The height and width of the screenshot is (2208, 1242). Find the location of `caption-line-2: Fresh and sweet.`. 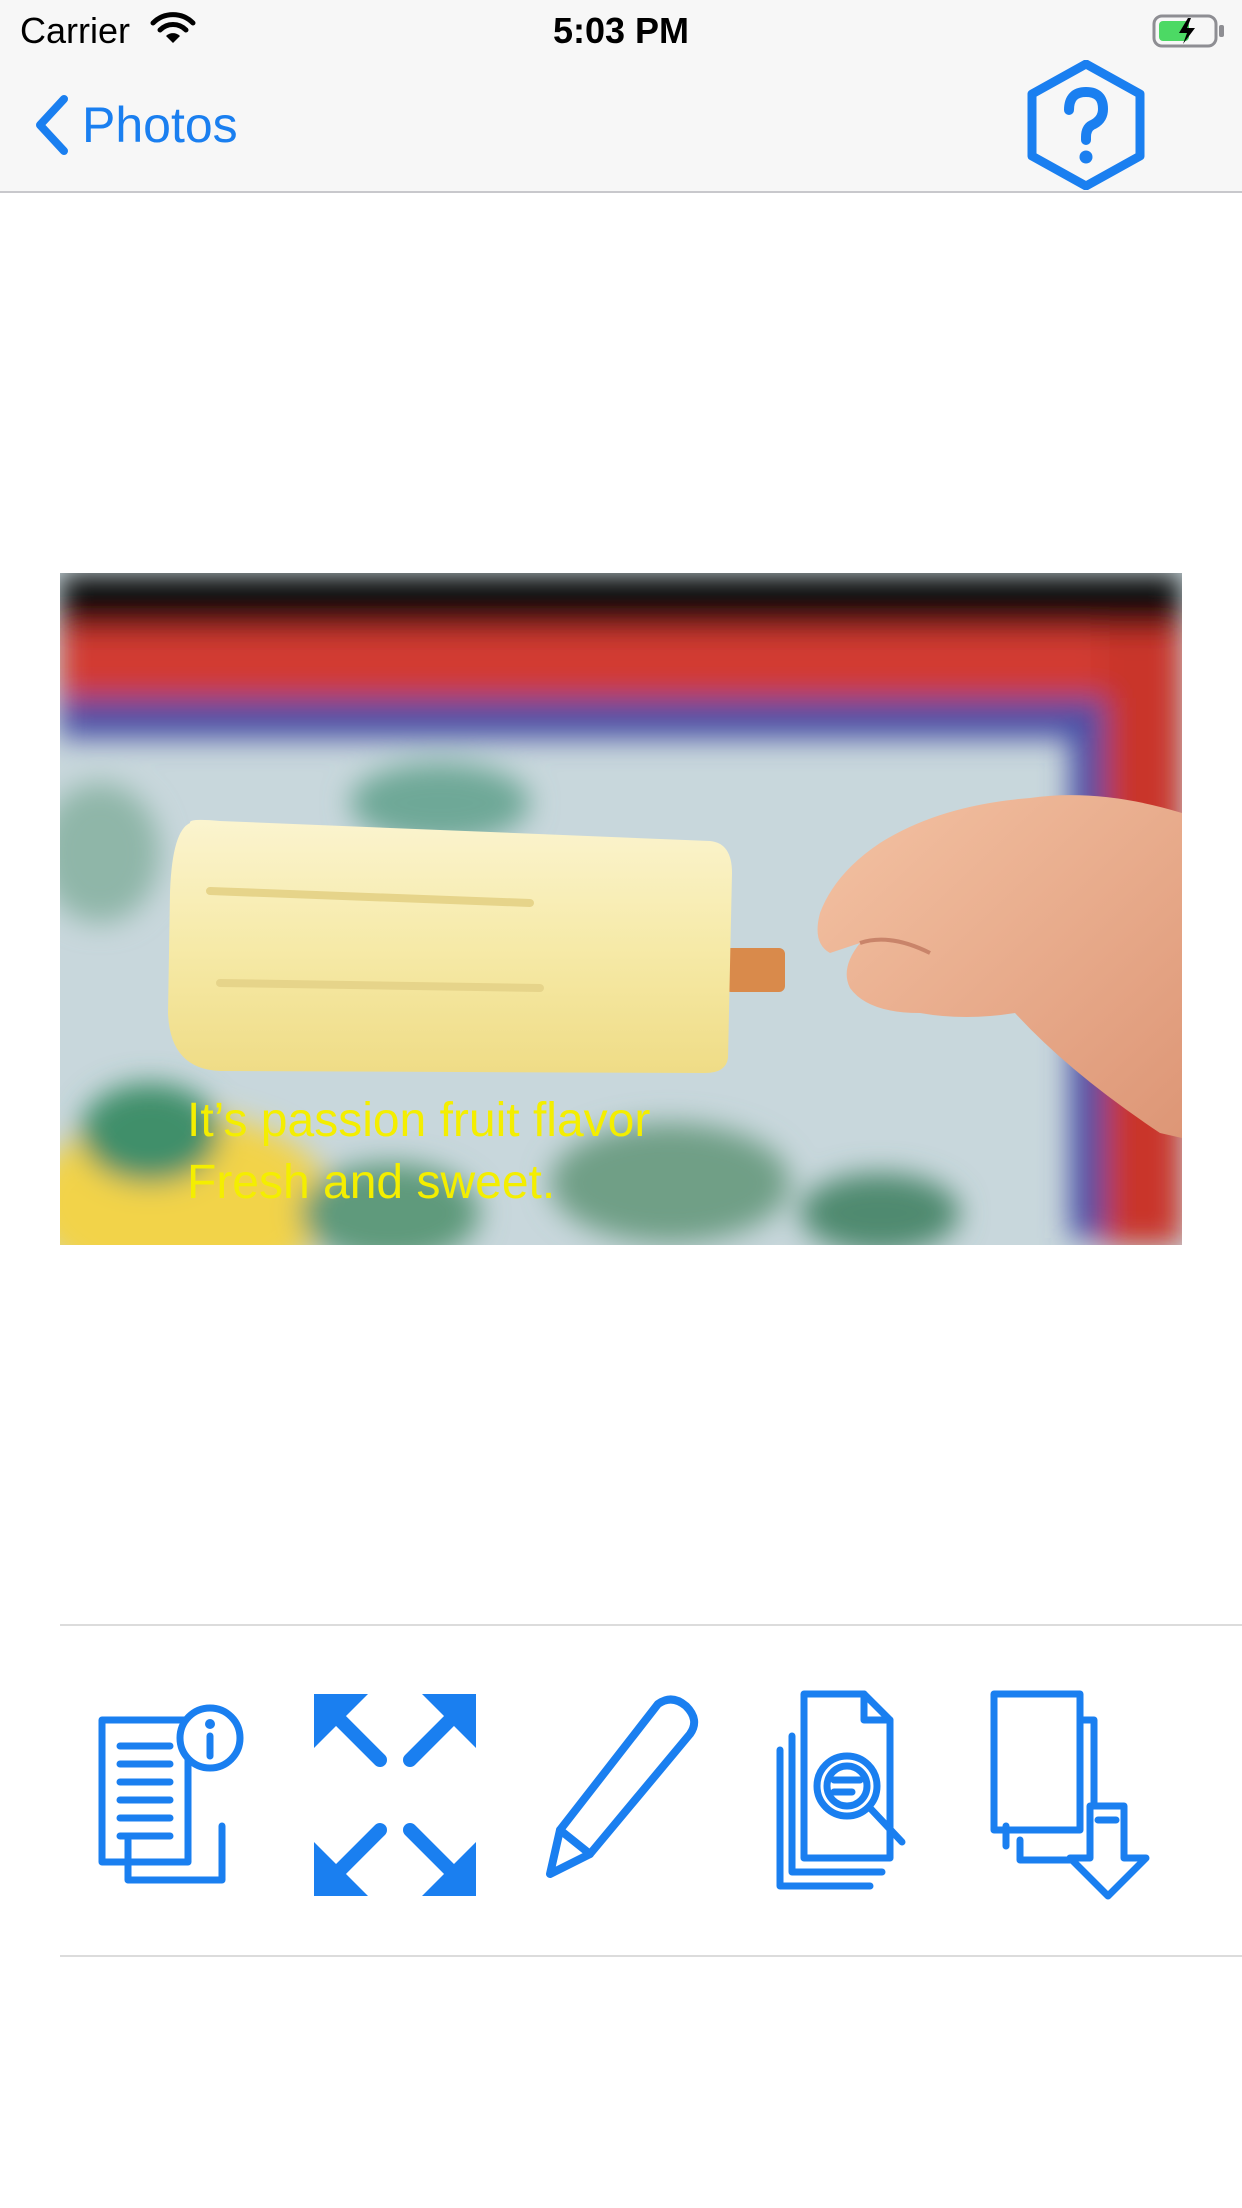

caption-line-2: Fresh and sweet. is located at coordinates (371, 1182).